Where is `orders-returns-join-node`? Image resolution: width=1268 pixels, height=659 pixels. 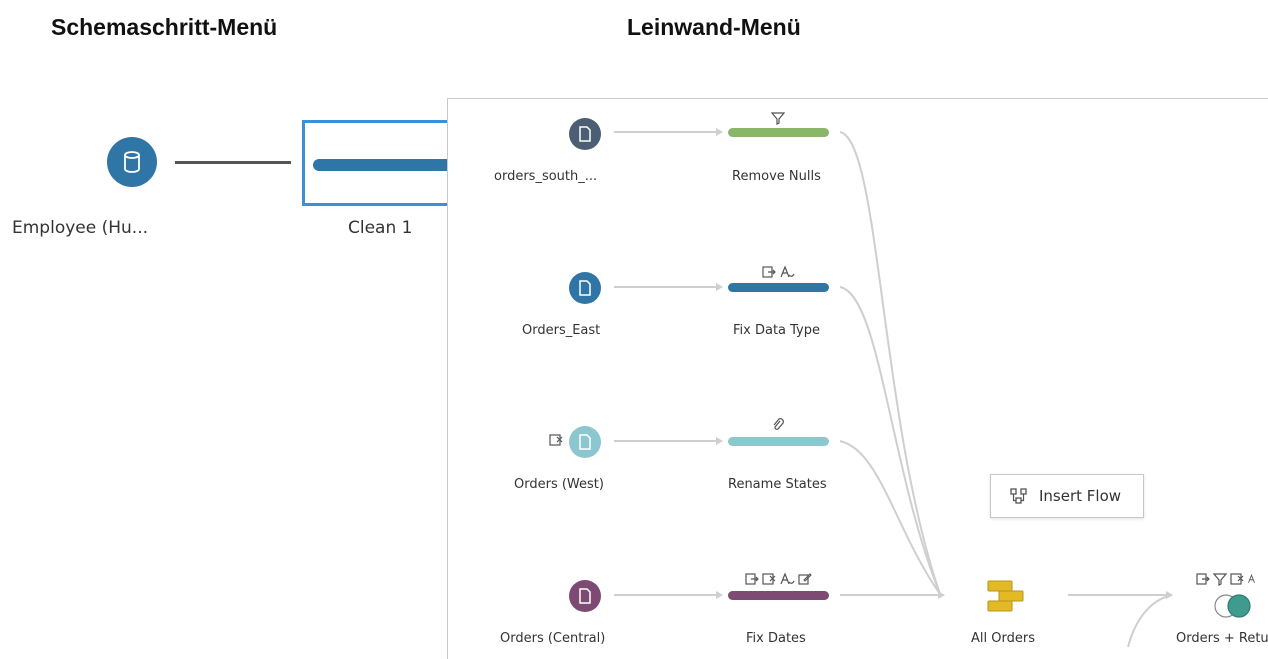 orders-returns-join-node is located at coordinates (1233, 606).